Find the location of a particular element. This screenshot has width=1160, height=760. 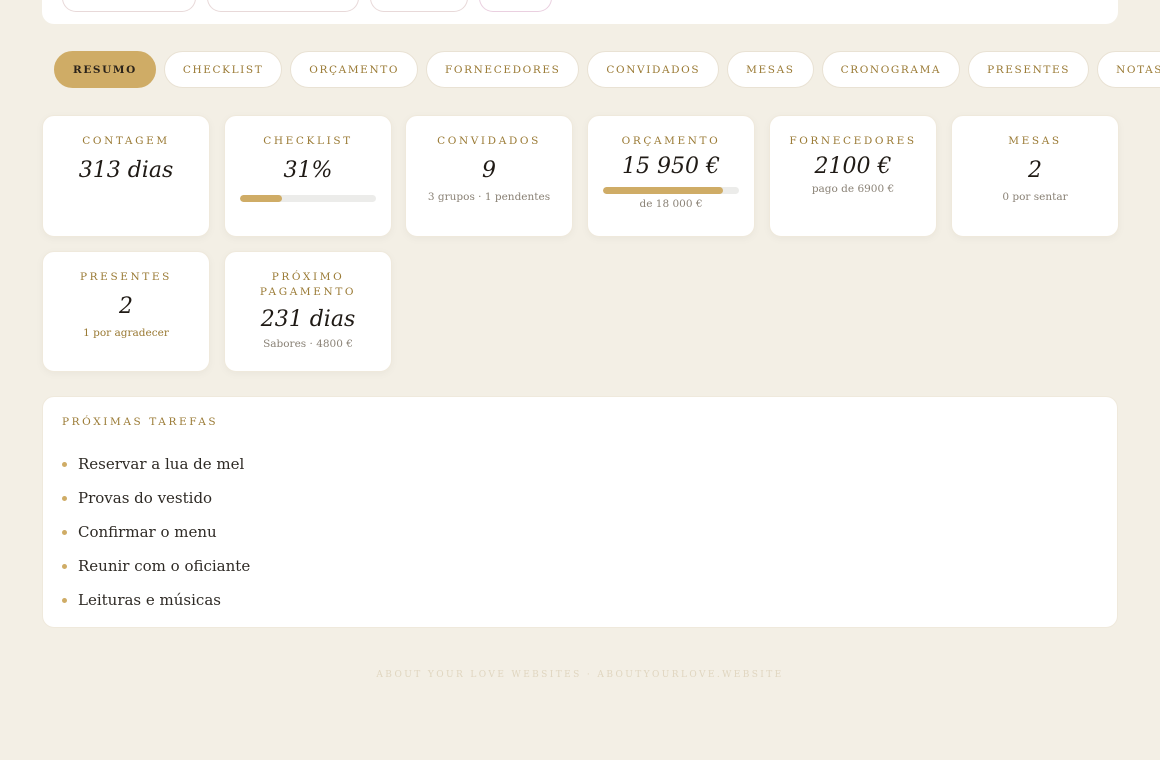

tab-presentes: PRESENTES is located at coordinates (1029, 69).